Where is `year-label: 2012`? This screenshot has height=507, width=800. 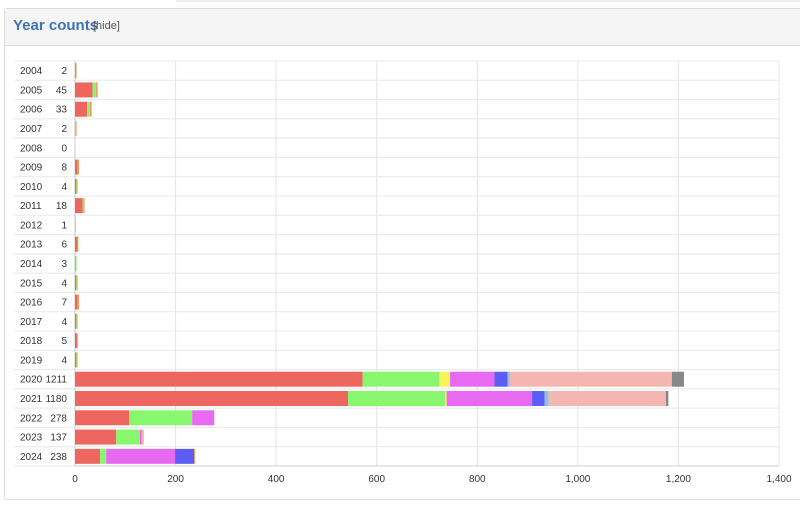
year-label: 2012 is located at coordinates (31, 225).